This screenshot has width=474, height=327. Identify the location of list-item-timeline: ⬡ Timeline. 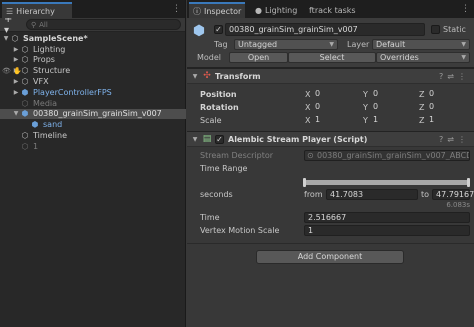
(93, 135).